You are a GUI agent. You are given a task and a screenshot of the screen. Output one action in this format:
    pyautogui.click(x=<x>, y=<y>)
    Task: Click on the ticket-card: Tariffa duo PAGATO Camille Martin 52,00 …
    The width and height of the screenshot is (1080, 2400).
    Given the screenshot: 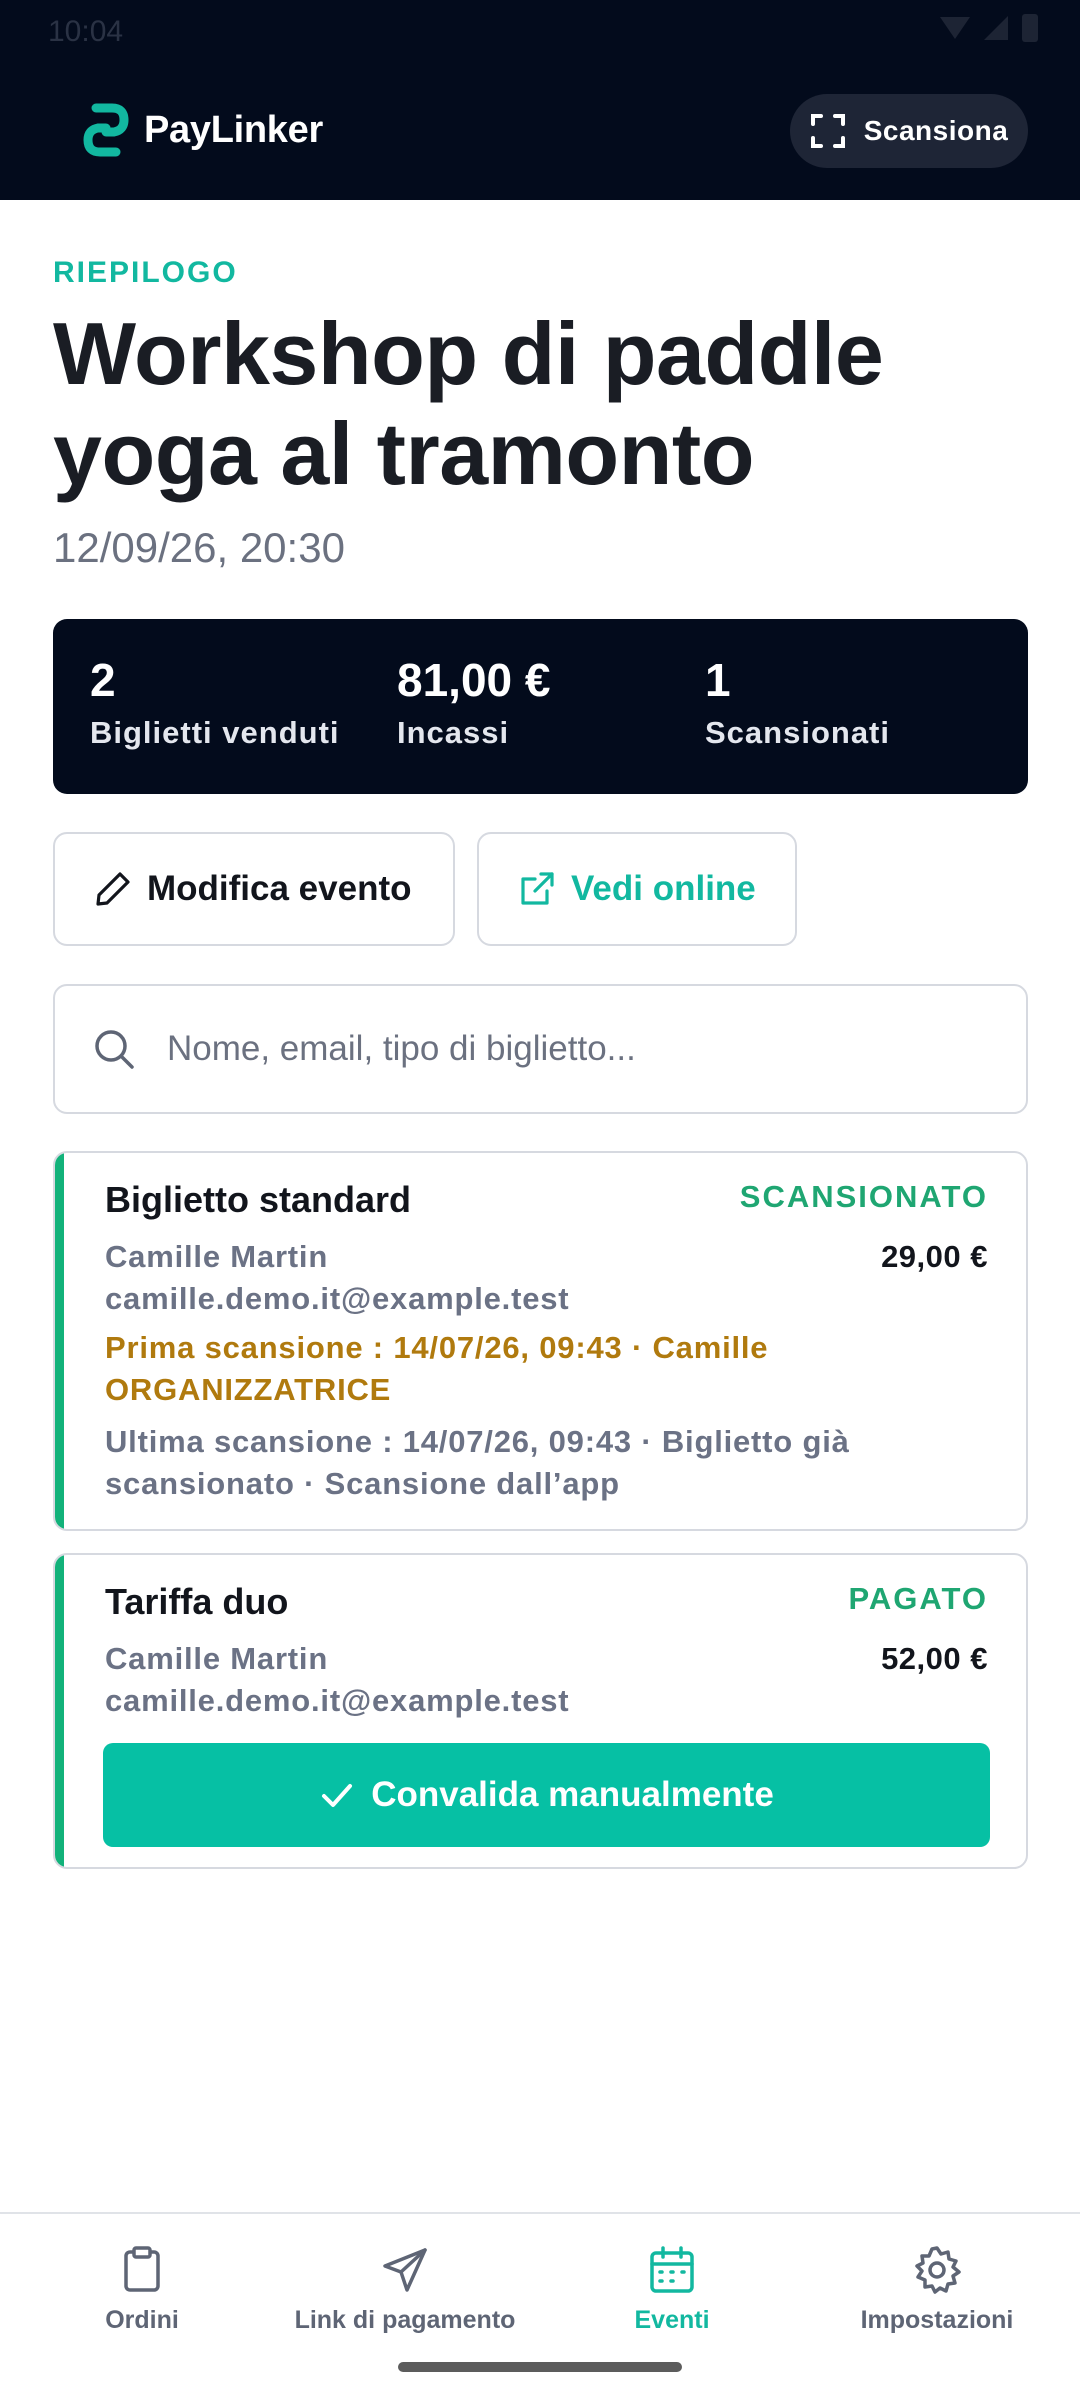 What is the action you would take?
    pyautogui.click(x=540, y=1711)
    